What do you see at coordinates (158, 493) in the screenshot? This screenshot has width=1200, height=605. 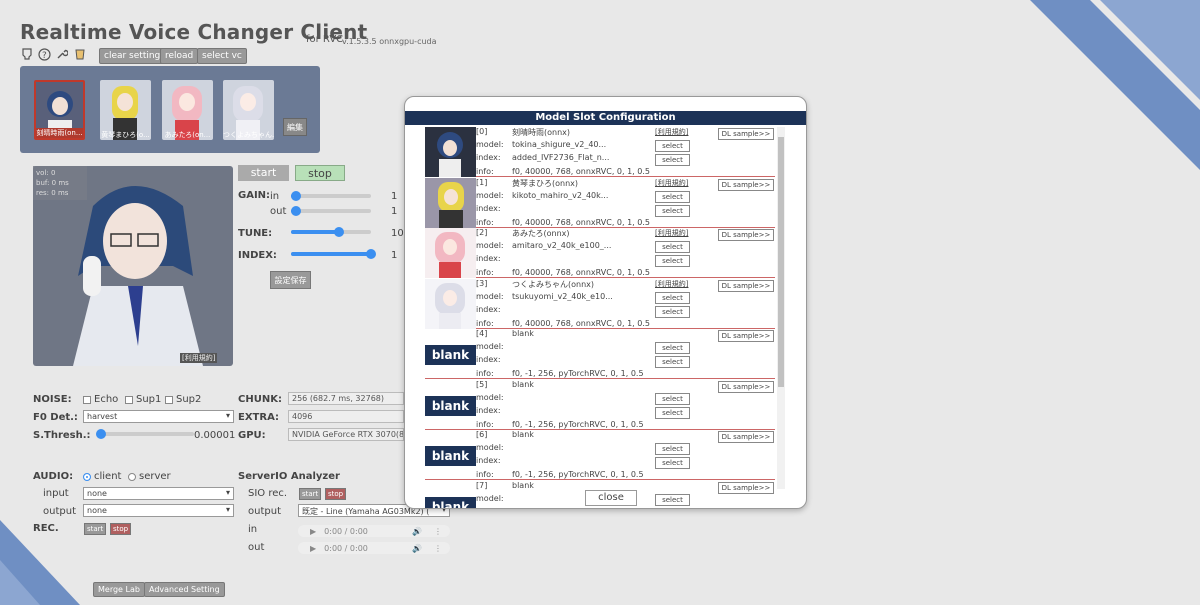 I see `audio-input-select: none` at bounding box center [158, 493].